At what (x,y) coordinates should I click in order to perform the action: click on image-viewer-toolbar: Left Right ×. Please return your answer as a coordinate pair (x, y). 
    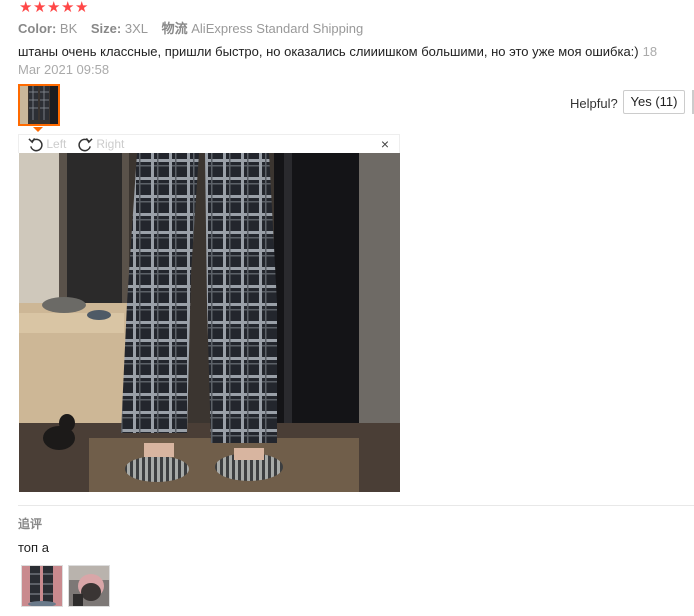
    Looking at the image, I should click on (209, 143).